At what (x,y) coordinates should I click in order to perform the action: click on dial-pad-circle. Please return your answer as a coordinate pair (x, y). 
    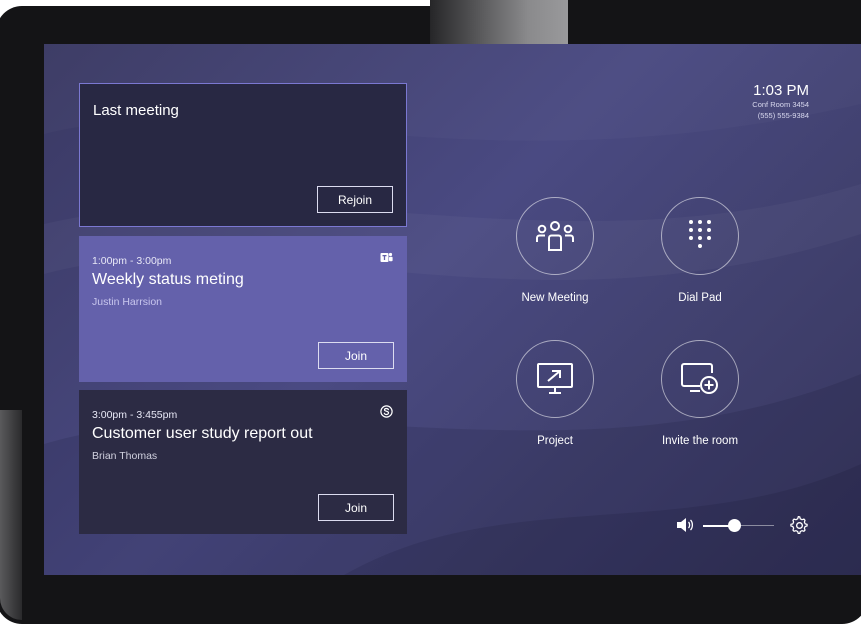
    Looking at the image, I should click on (700, 236).